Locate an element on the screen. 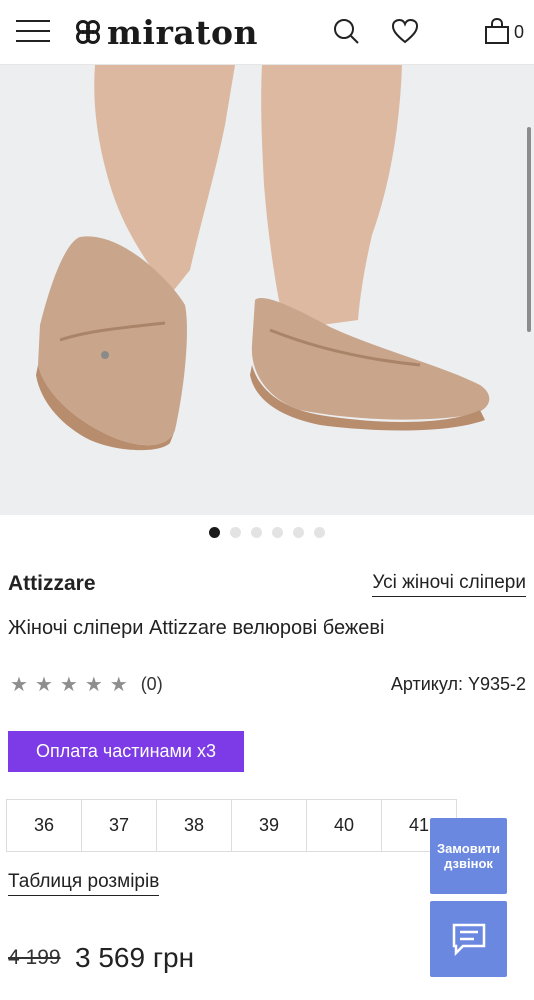 The width and height of the screenshot is (534, 1000). scrollbar is located at coordinates (529, 229).